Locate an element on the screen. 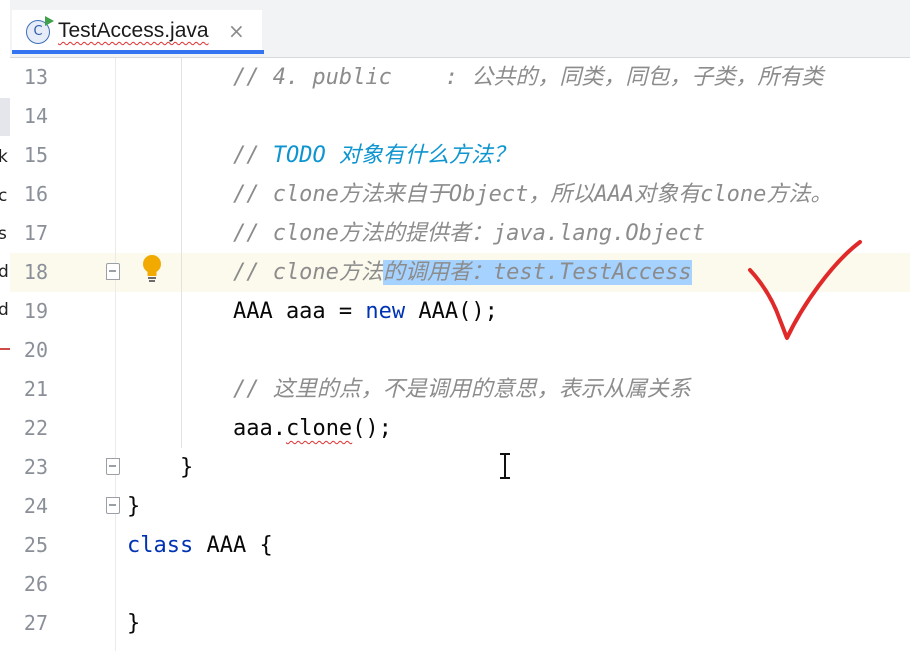 This screenshot has height=651, width=910. code-text: aaa.clone(); is located at coordinates (259, 428).